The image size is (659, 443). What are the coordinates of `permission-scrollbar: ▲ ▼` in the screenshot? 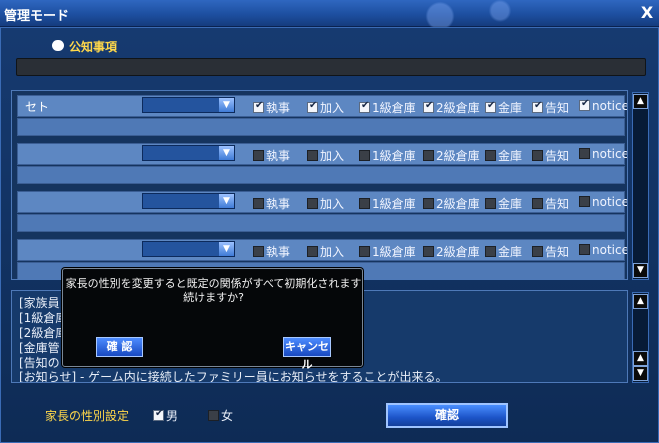 It's located at (640, 186).